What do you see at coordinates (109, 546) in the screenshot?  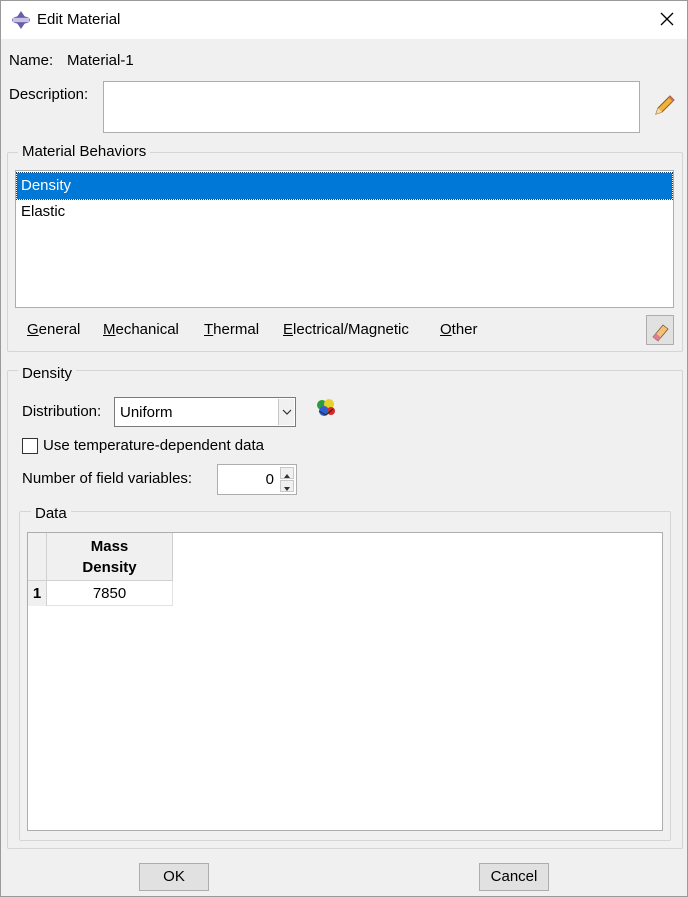 I see `header-line-1: Mass` at bounding box center [109, 546].